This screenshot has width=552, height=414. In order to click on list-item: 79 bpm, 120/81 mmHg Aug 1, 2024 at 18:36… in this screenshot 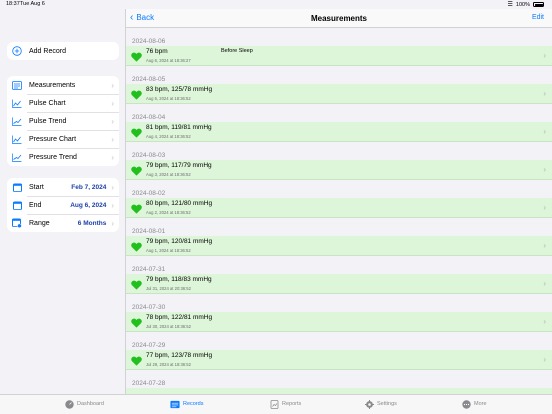, I will do `click(339, 246)`.